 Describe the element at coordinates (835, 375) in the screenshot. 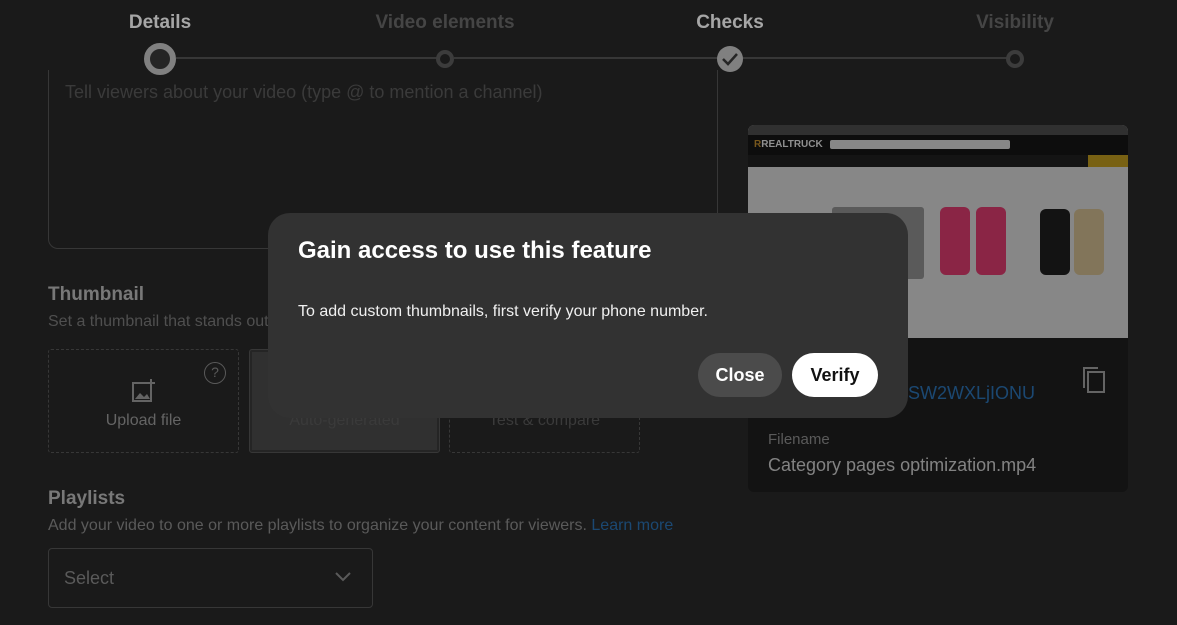

I see `verify-button: Verify` at that location.